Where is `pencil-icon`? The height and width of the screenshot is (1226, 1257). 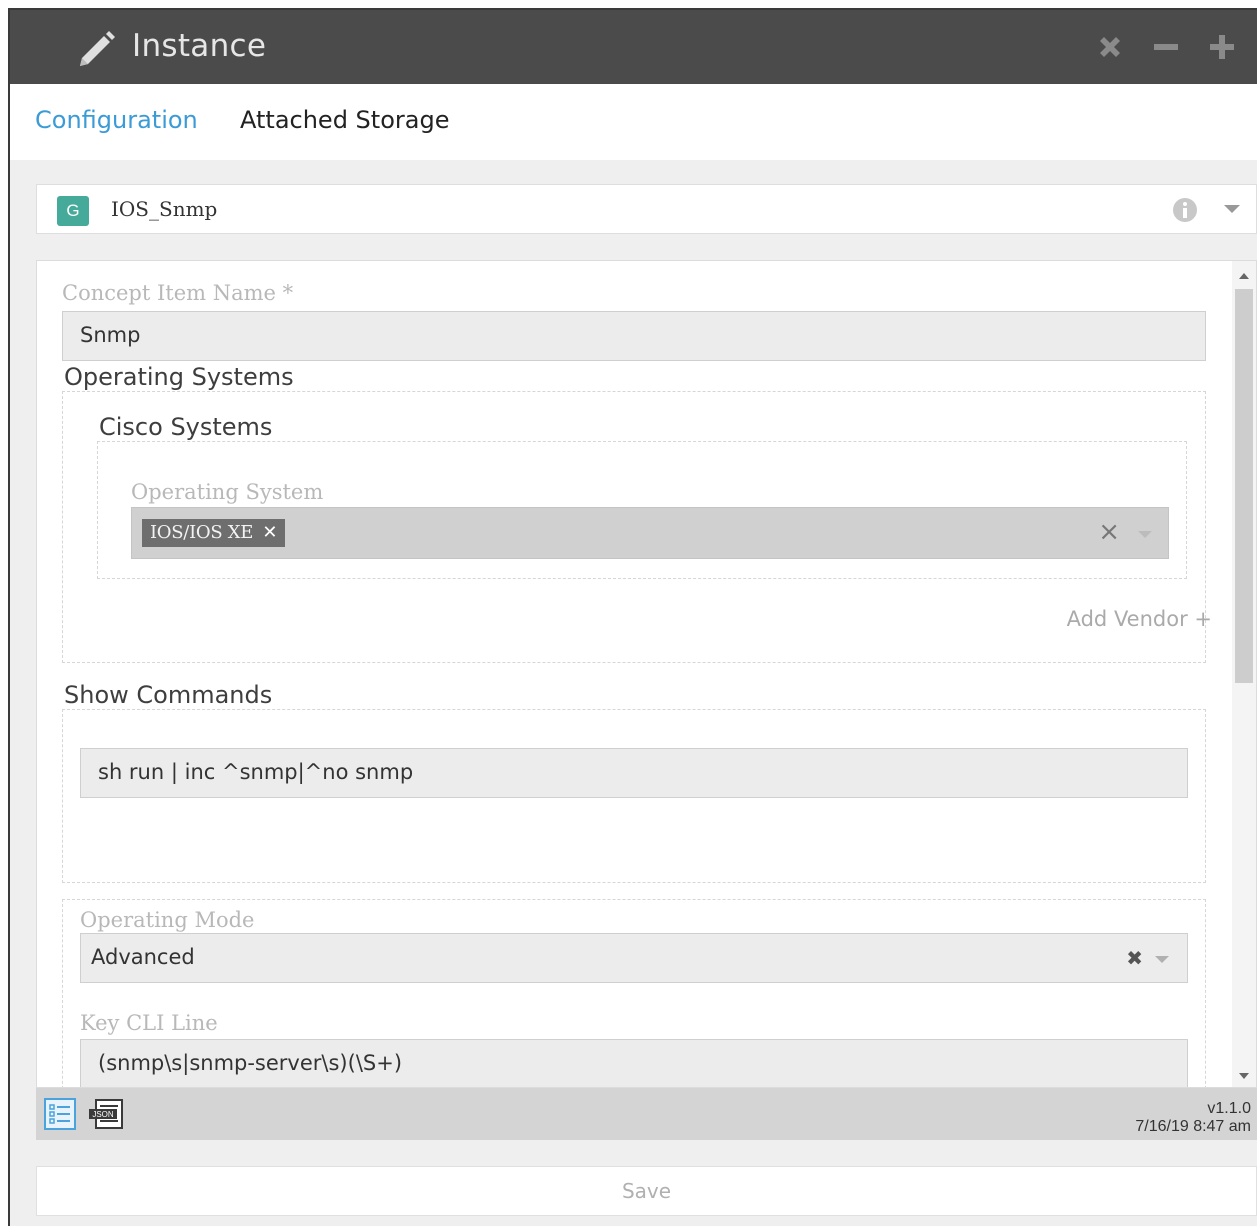 pencil-icon is located at coordinates (97, 48).